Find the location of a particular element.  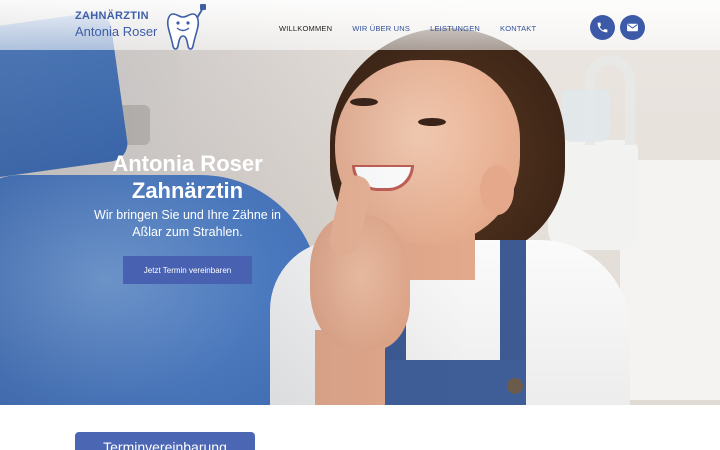

hero-subtitle-line2: Aßlar zum Strahlen. is located at coordinates (187, 232).